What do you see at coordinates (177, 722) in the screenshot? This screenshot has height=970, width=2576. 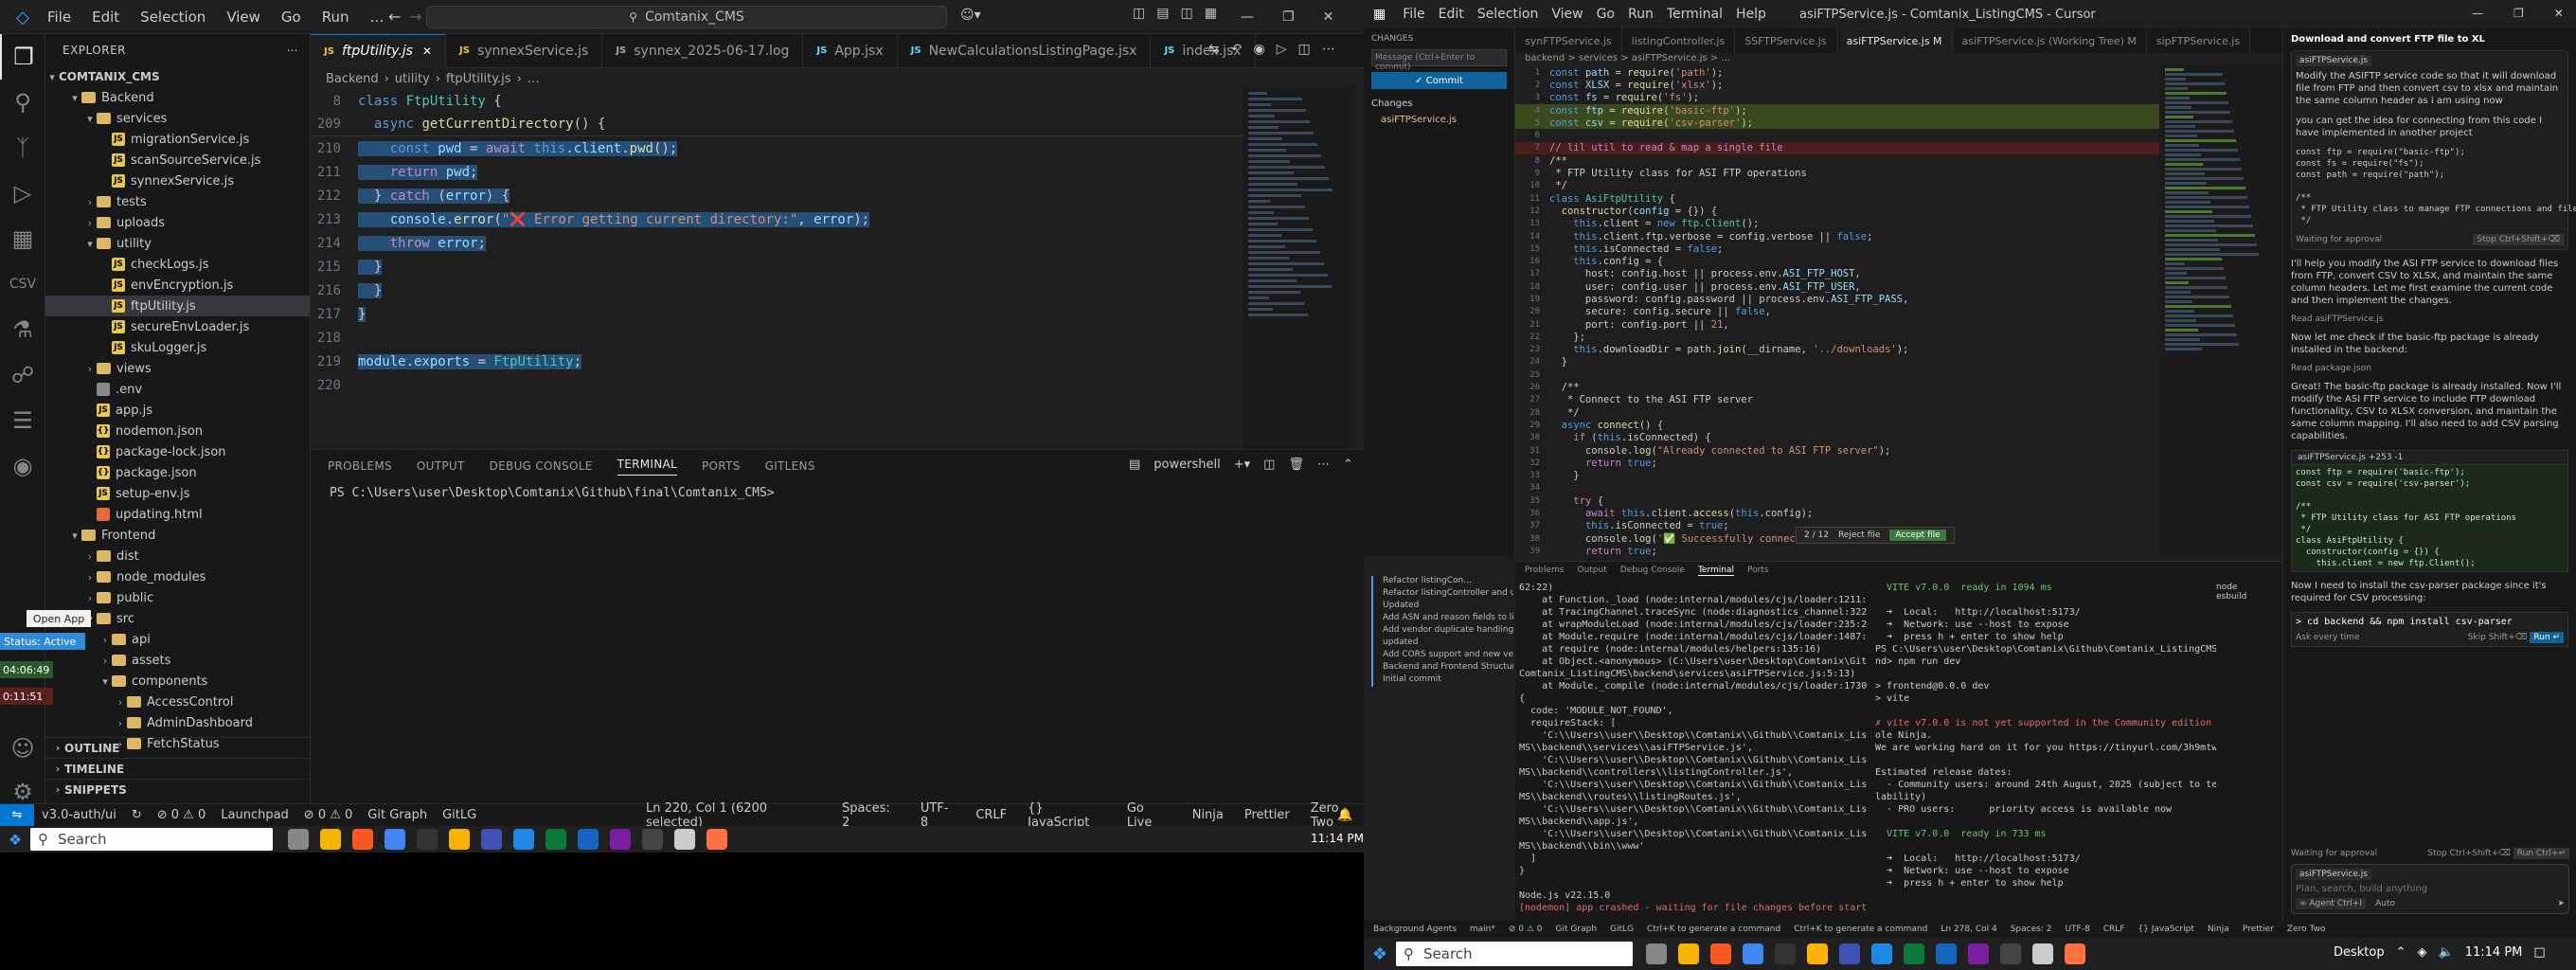 I see `folder-item: › AdminDashboard` at bounding box center [177, 722].